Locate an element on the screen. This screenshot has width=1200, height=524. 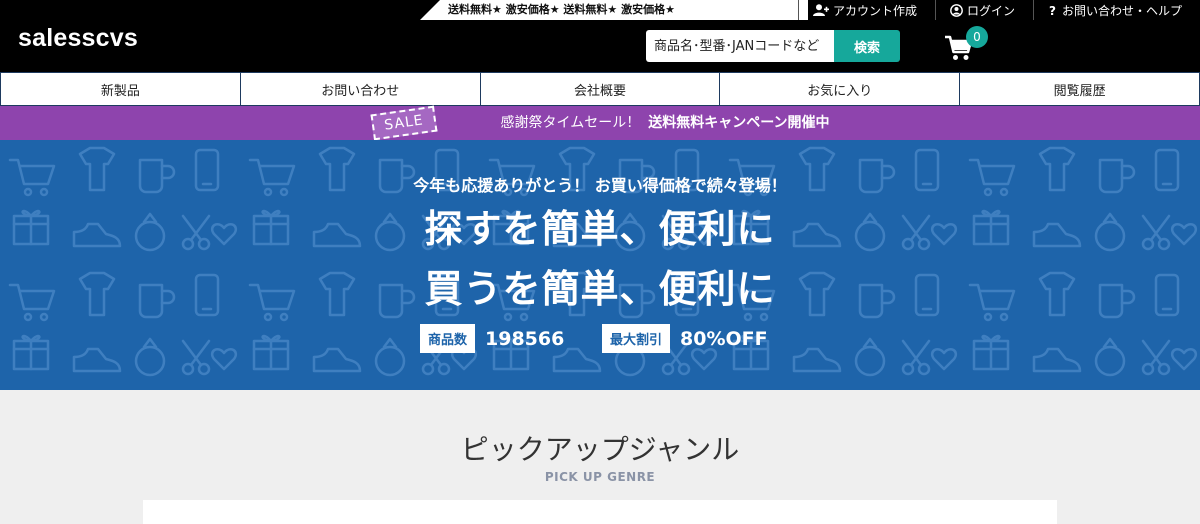
question-icon: ? is located at coordinates (1052, 10).